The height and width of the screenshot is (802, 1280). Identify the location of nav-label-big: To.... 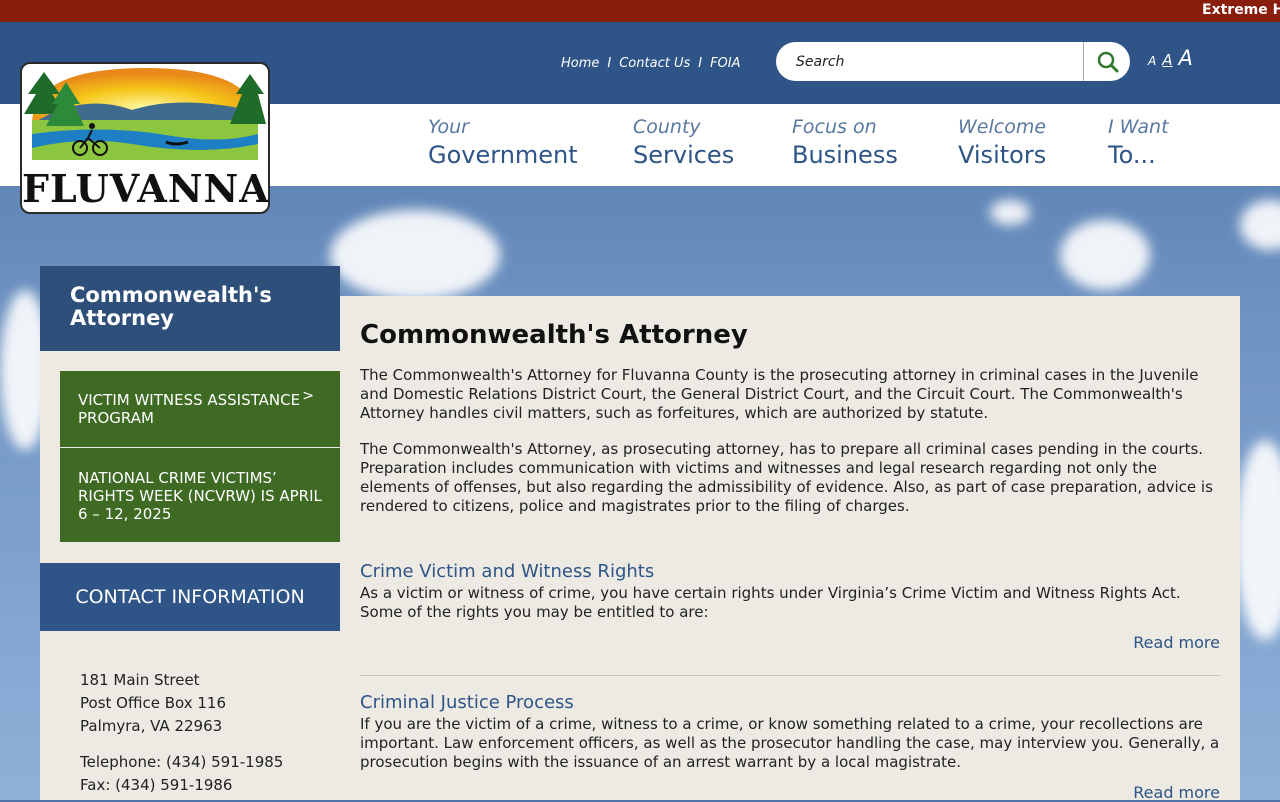
(1132, 155).